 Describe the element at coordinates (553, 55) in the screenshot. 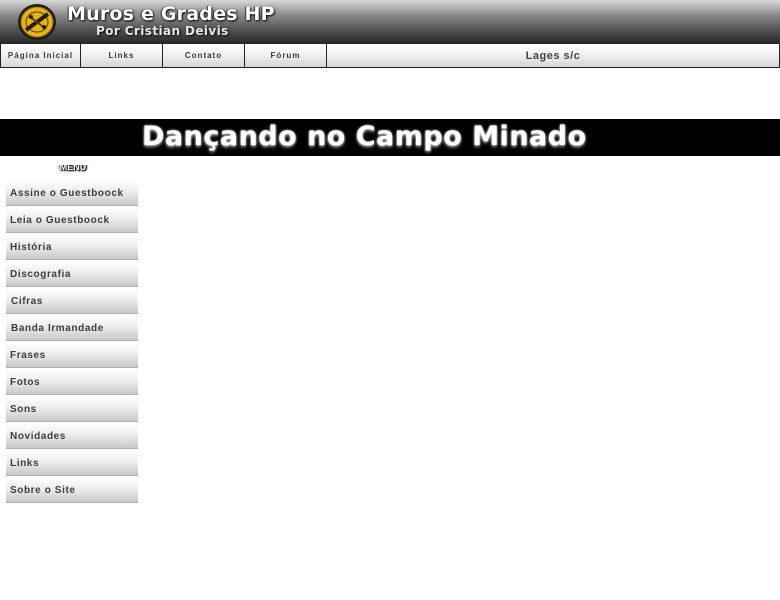

I see `location-label: Lages s/c` at that location.